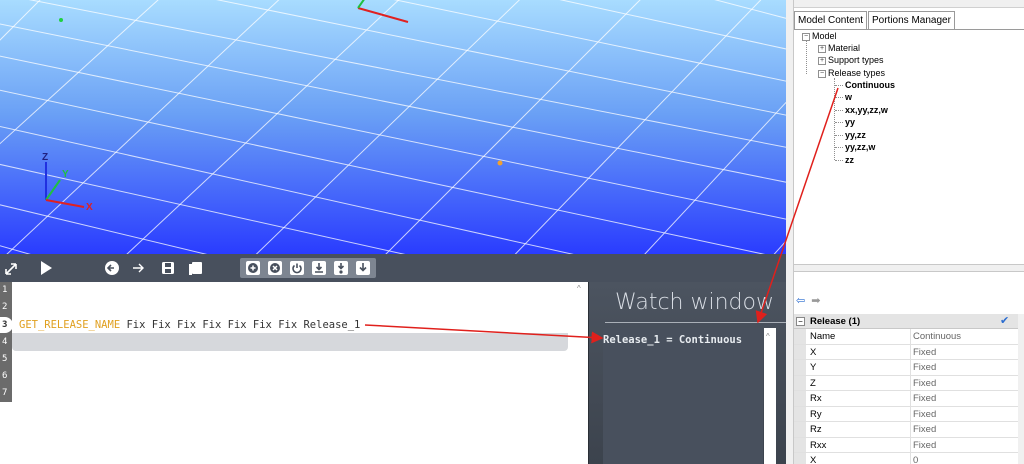  Describe the element at coordinates (290, 342) in the screenshot. I see `current-line-highlight` at that location.